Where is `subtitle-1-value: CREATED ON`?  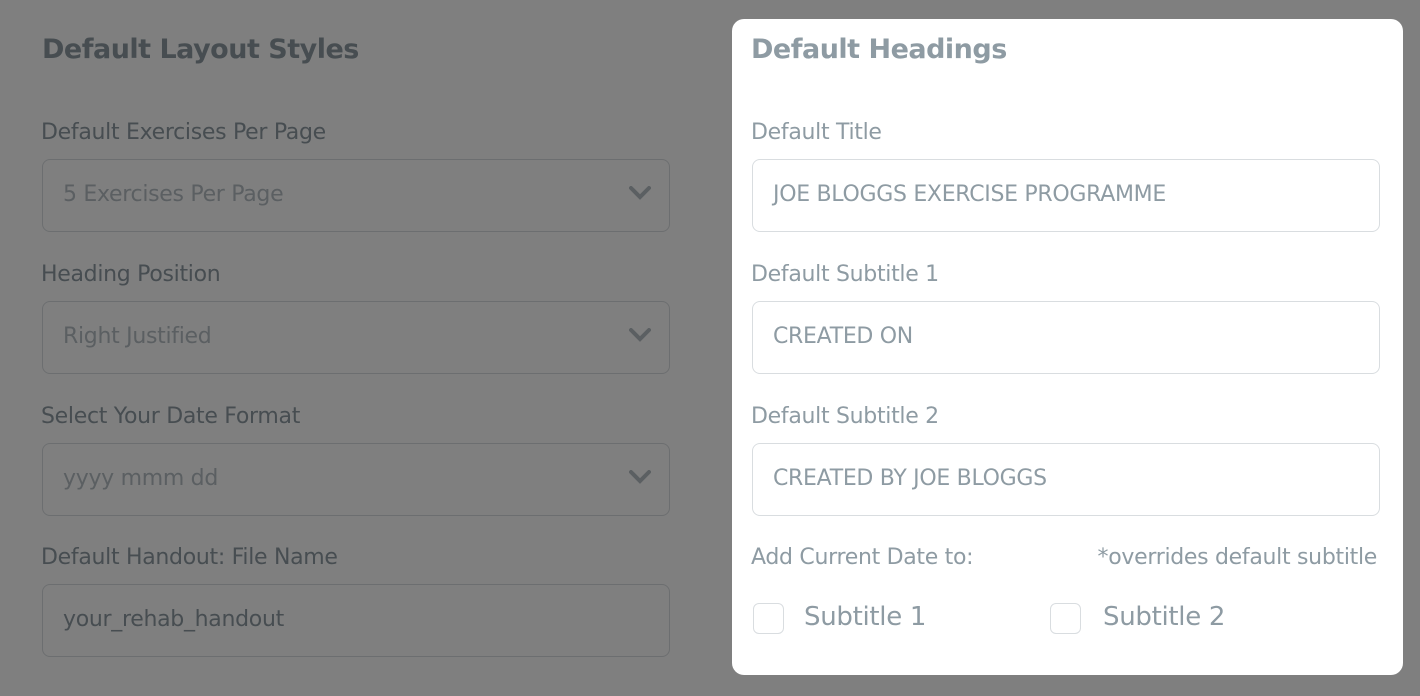
subtitle-1-value: CREATED ON is located at coordinates (843, 336).